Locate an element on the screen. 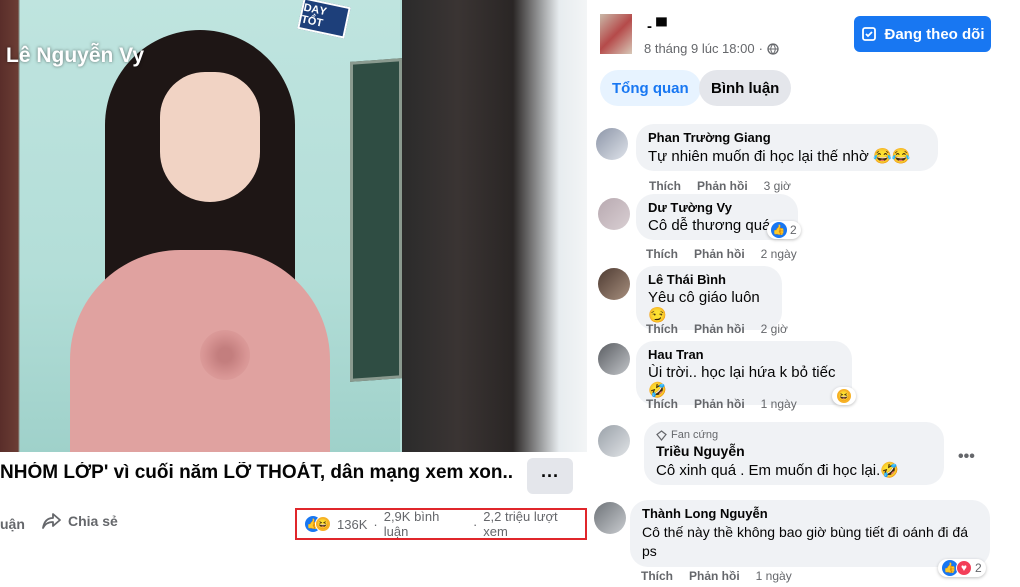 This screenshot has height=587, width=1020. comment-text: Tự nhiên muốn đi học lại thế nhờ 😂😂 is located at coordinates (779, 156).